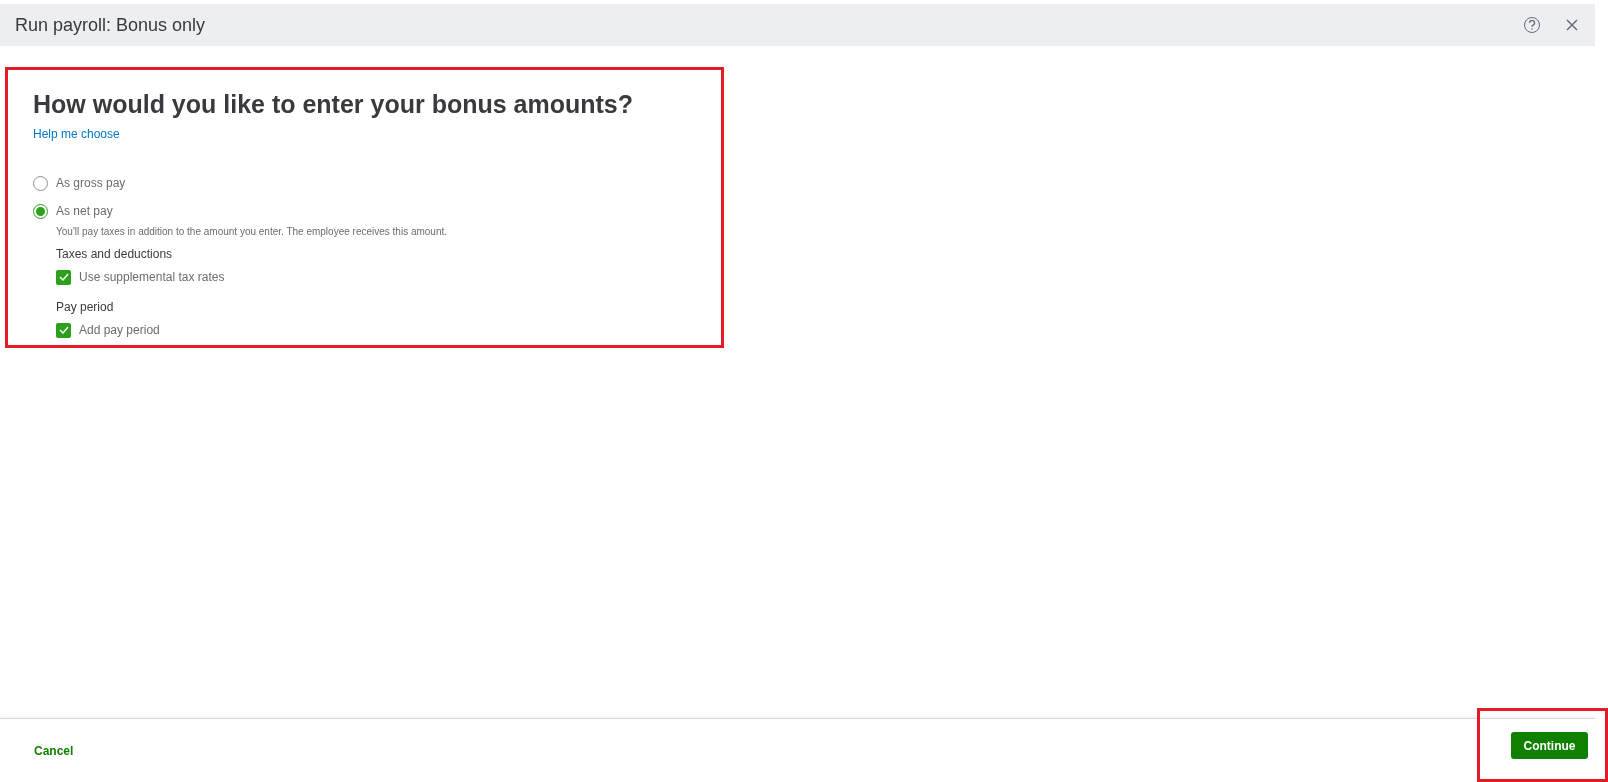 This screenshot has width=1608, height=782. I want to click on radio-label: As gross pay, so click(91, 183).